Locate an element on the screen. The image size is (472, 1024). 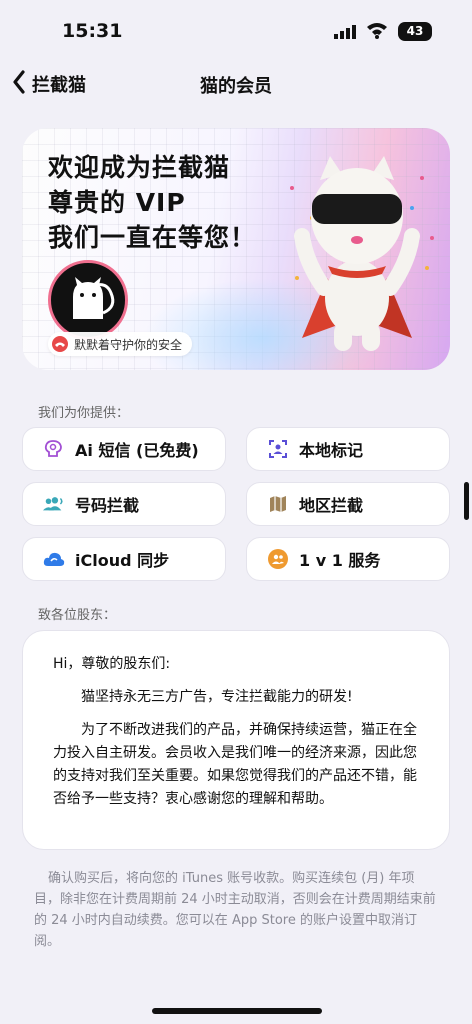
feature-label: 1 v 1 服务 is located at coordinates (340, 560).